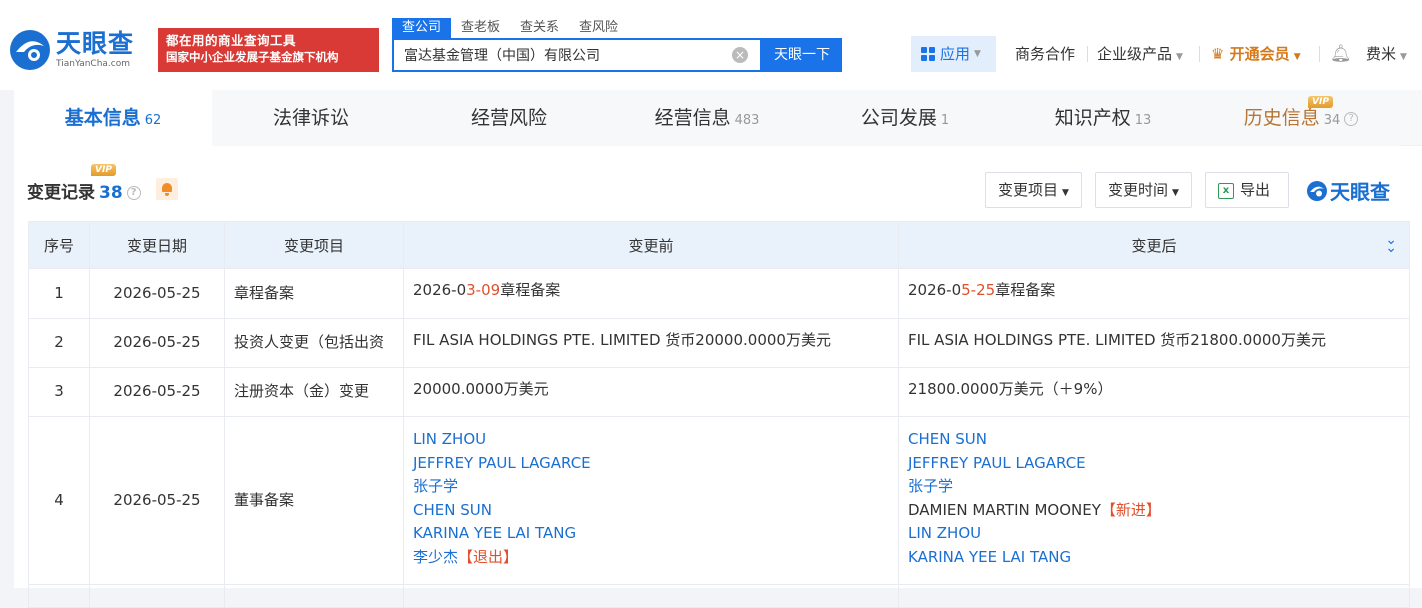  What do you see at coordinates (95, 43) in the screenshot?
I see `logo-name: 天眼查` at bounding box center [95, 43].